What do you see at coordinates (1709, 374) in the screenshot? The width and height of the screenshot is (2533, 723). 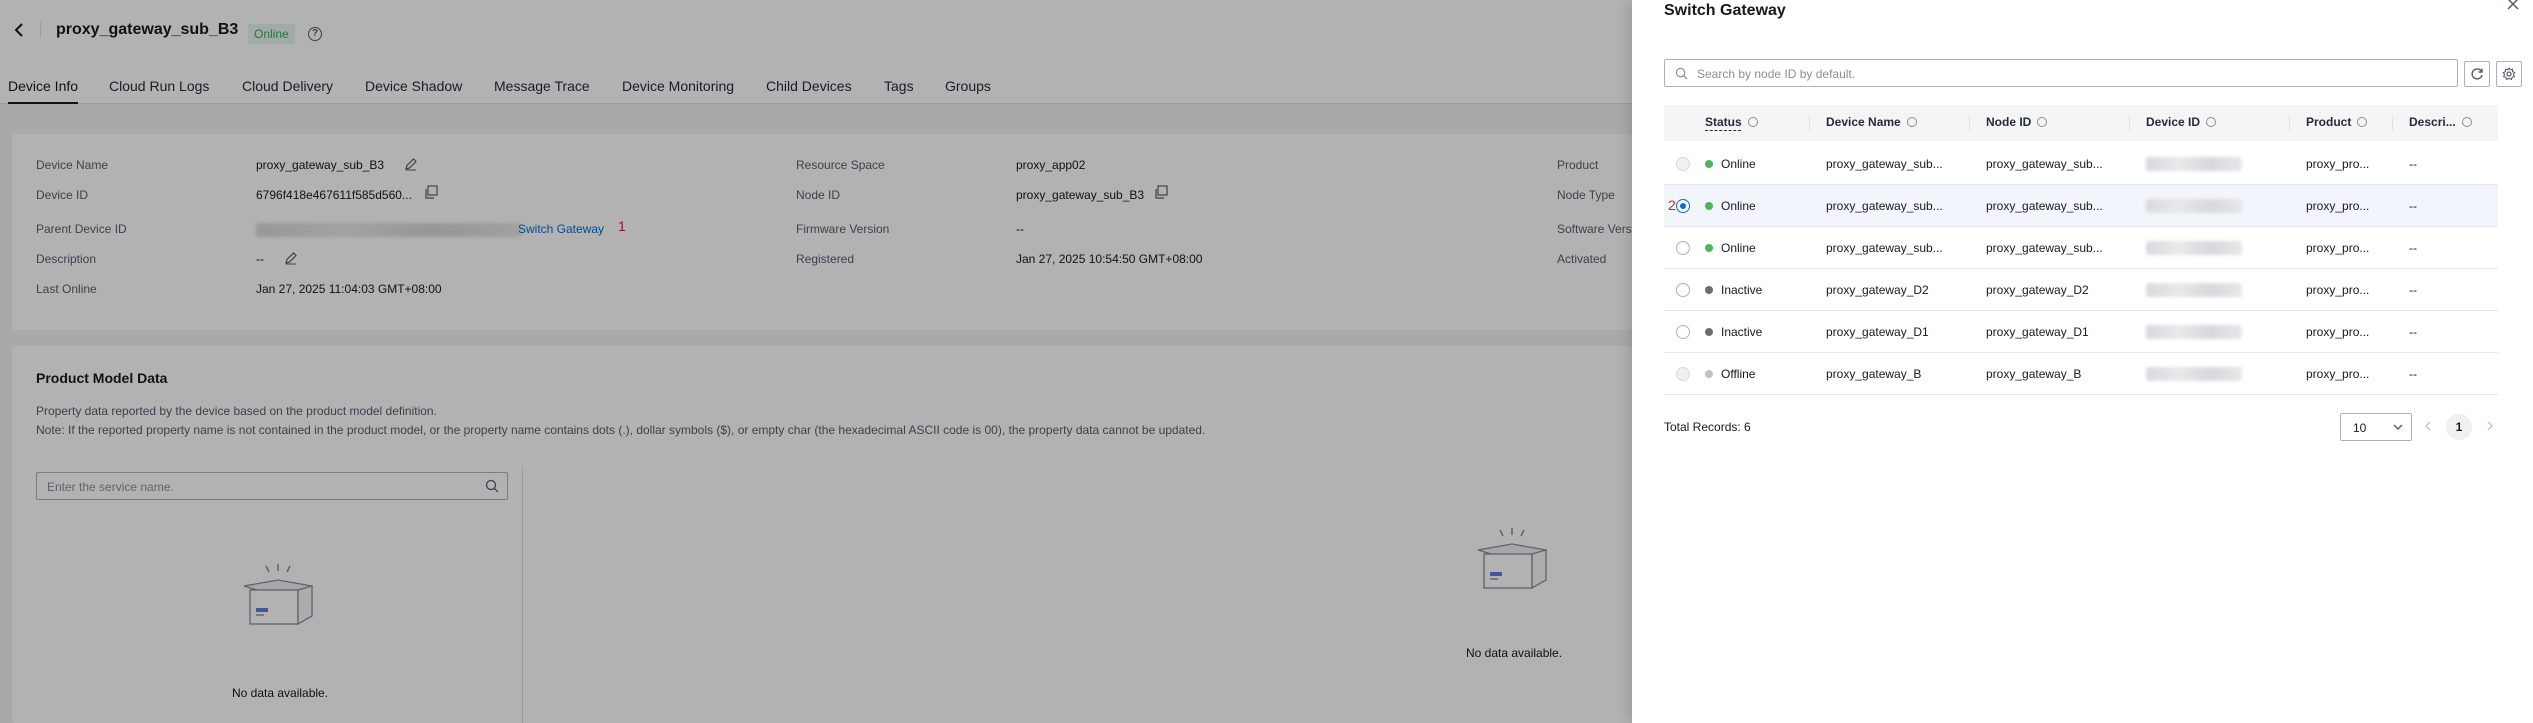 I see `status-dot-offline` at bounding box center [1709, 374].